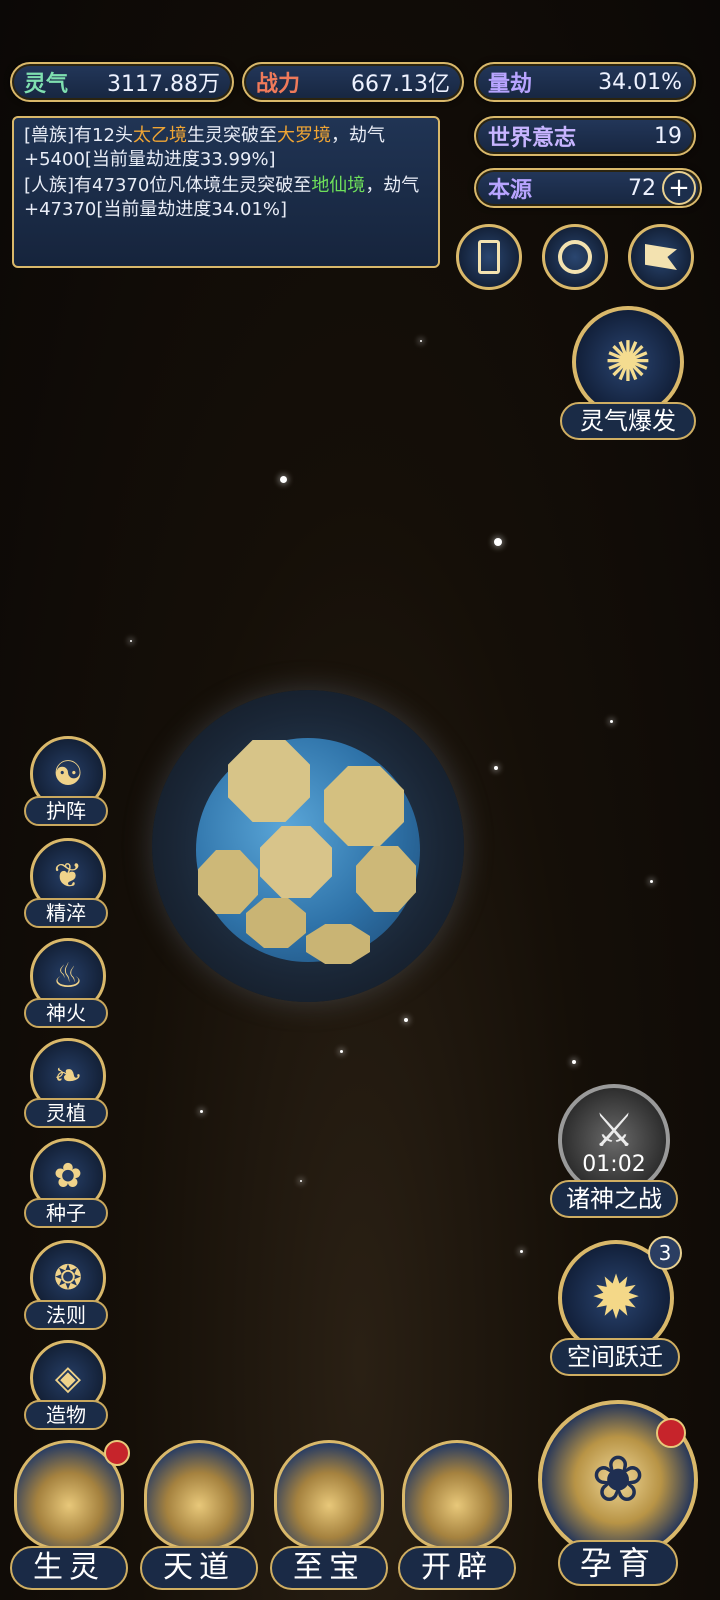  What do you see at coordinates (69, 1186) in the screenshot?
I see `side-button-zhongzi: ✿ 种子` at bounding box center [69, 1186].